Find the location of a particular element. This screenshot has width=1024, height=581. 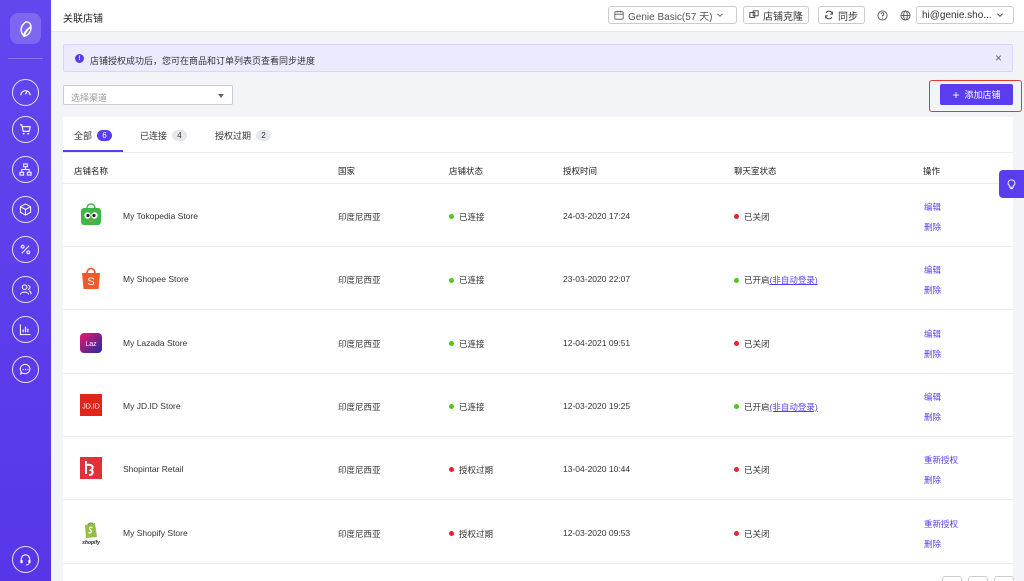

support-headset-icon is located at coordinates (25, 559).